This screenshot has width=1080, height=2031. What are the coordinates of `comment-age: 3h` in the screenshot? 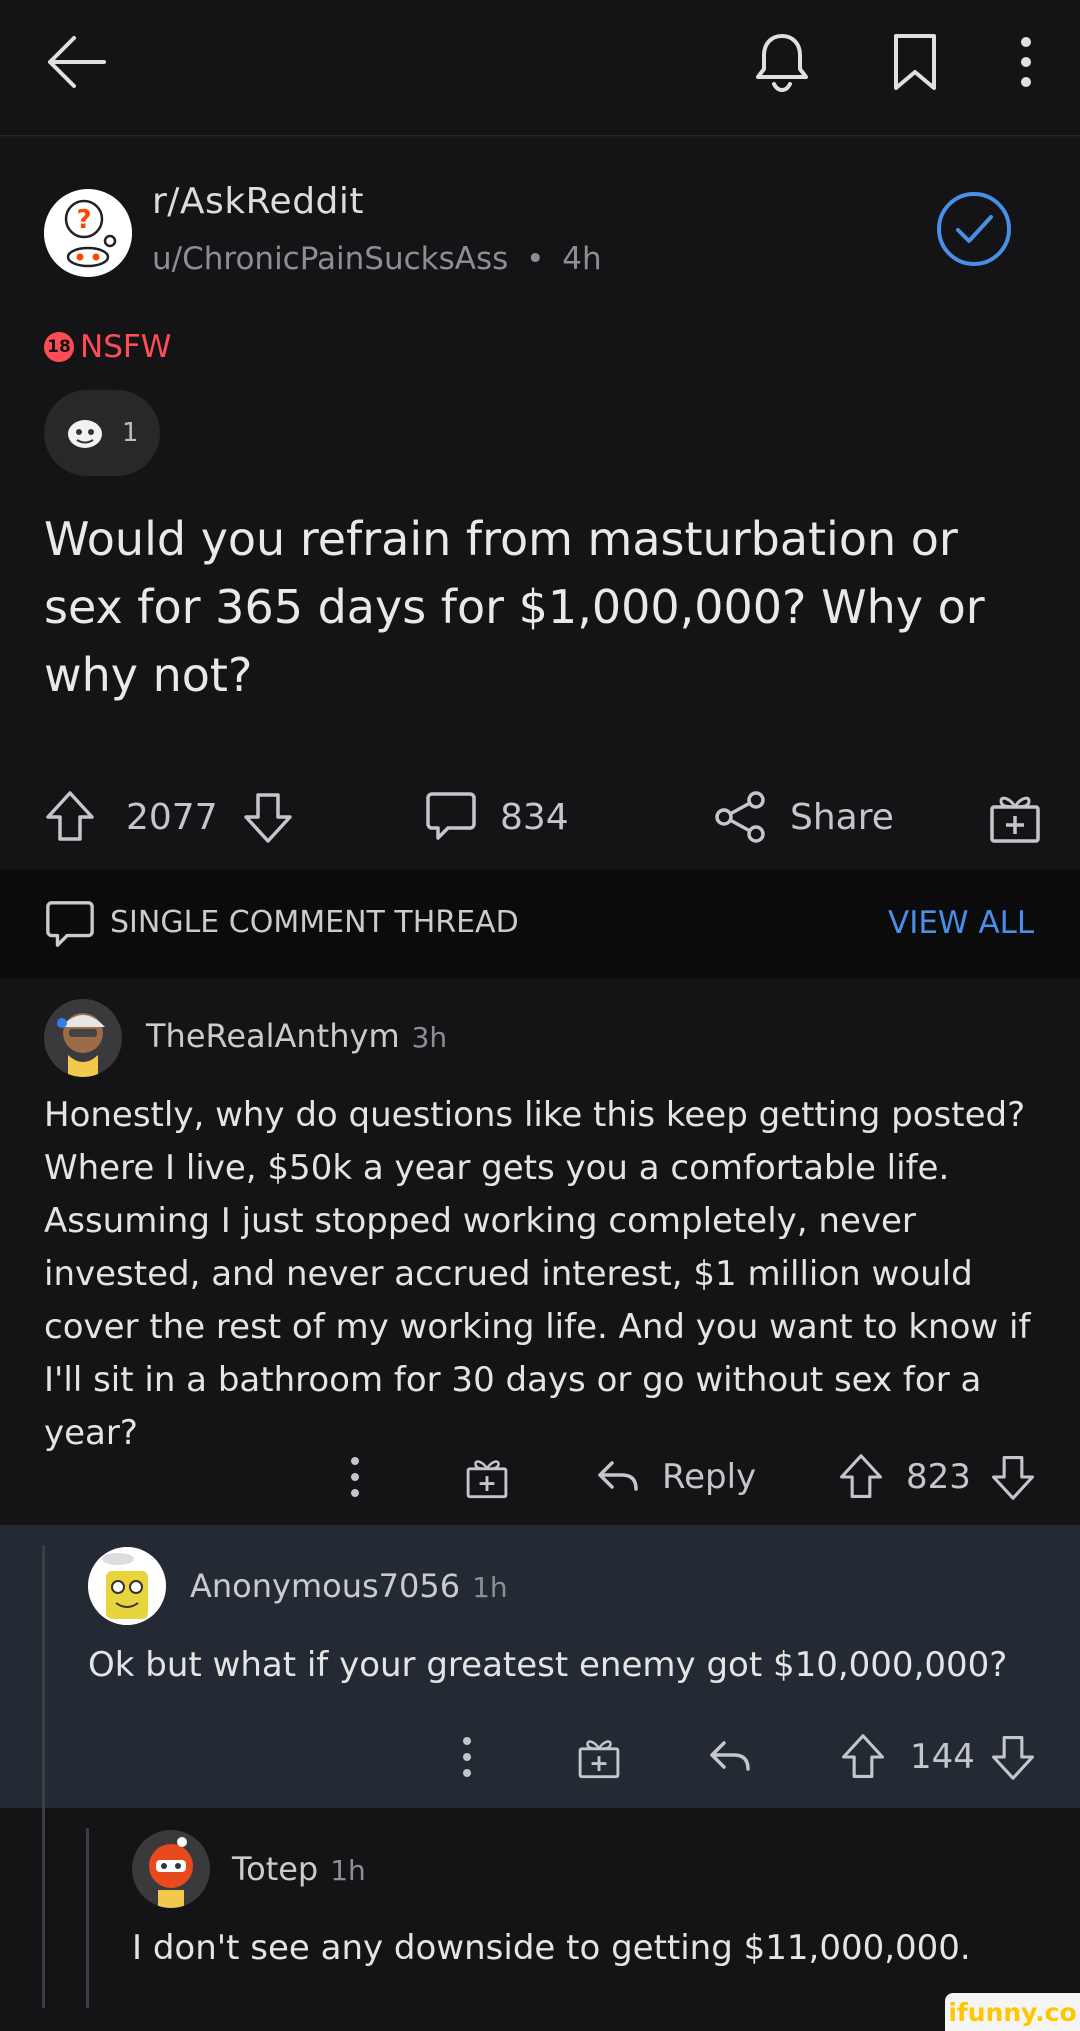 It's located at (429, 1037).